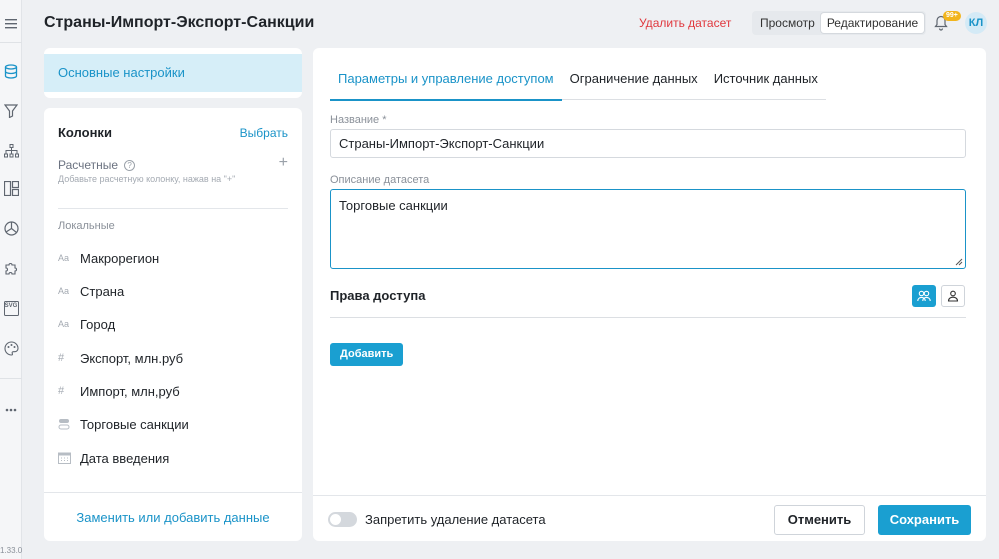 The height and width of the screenshot is (559, 999). Describe the element at coordinates (819, 520) in the screenshot. I see `cancel-button: Отменить` at that location.